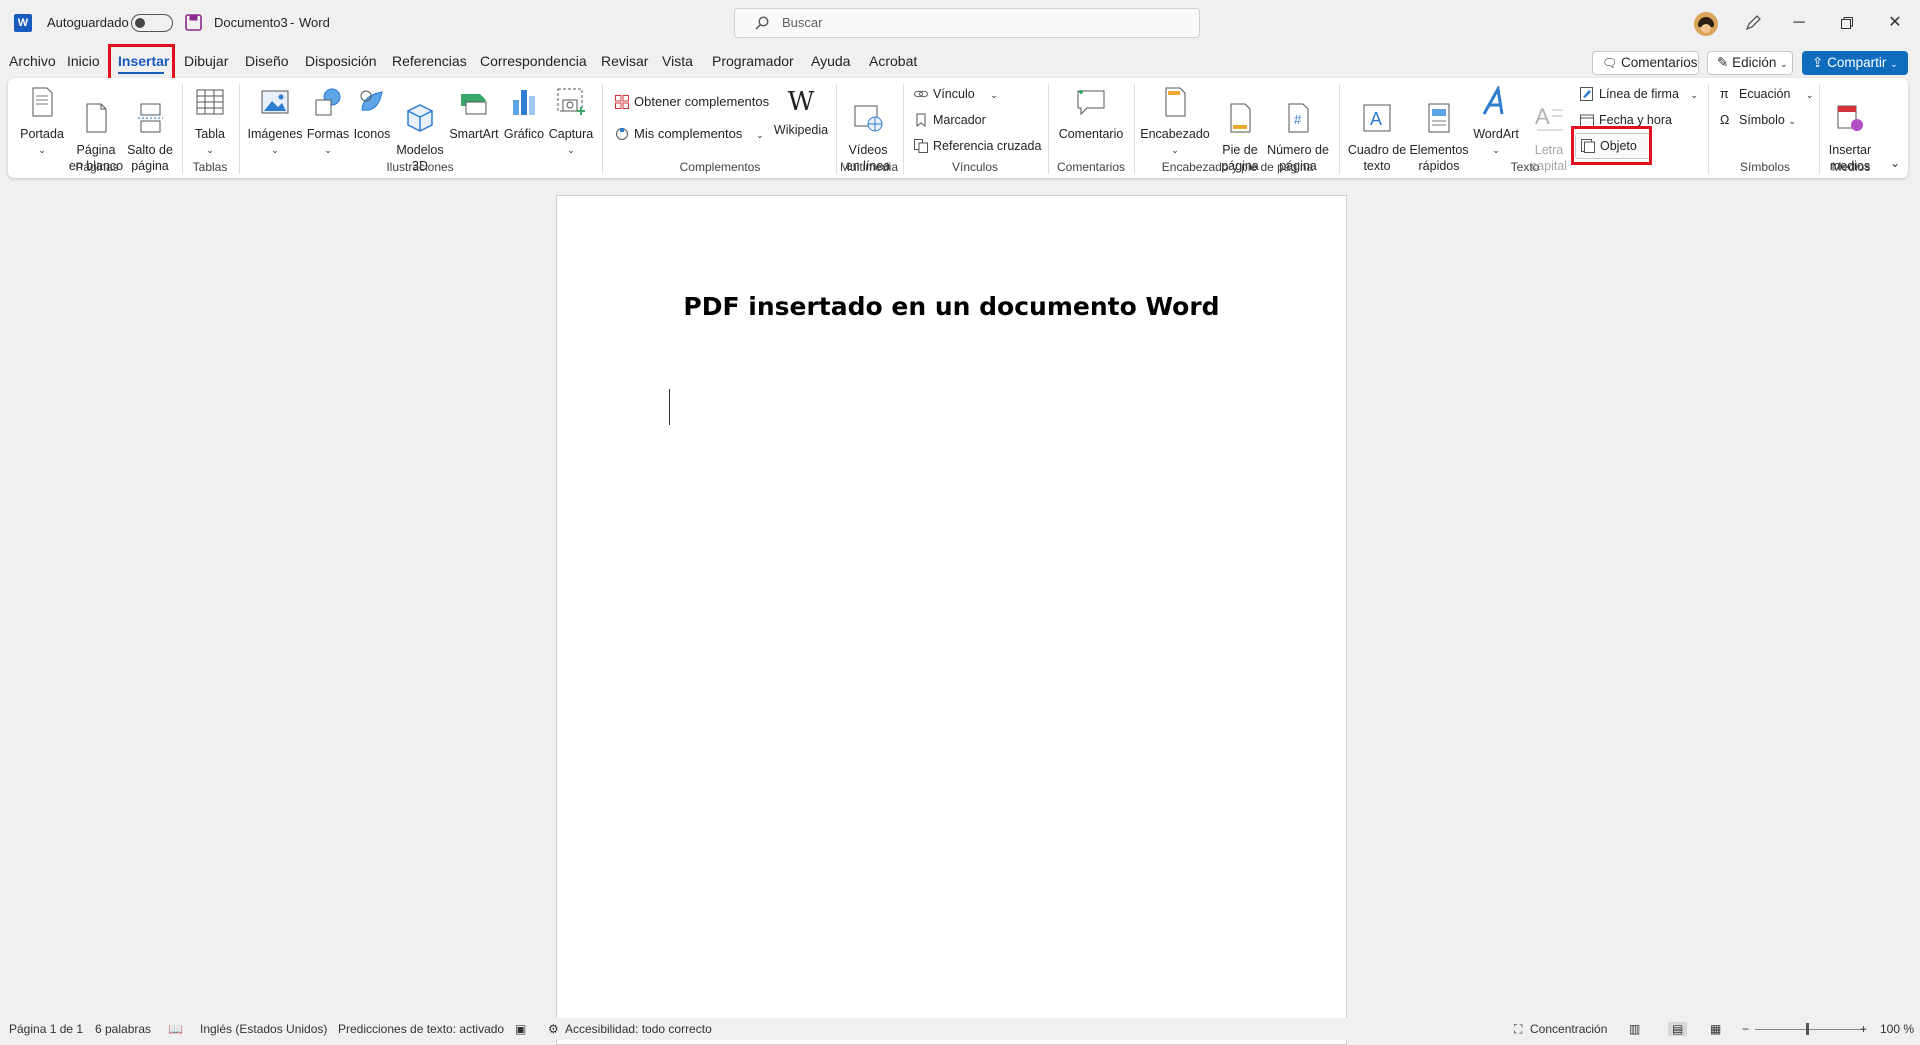 The width and height of the screenshot is (1920, 1045). Describe the element at coordinates (1377, 138) in the screenshot. I see `cuadro-texto-button: A Cuadro de texto` at that location.